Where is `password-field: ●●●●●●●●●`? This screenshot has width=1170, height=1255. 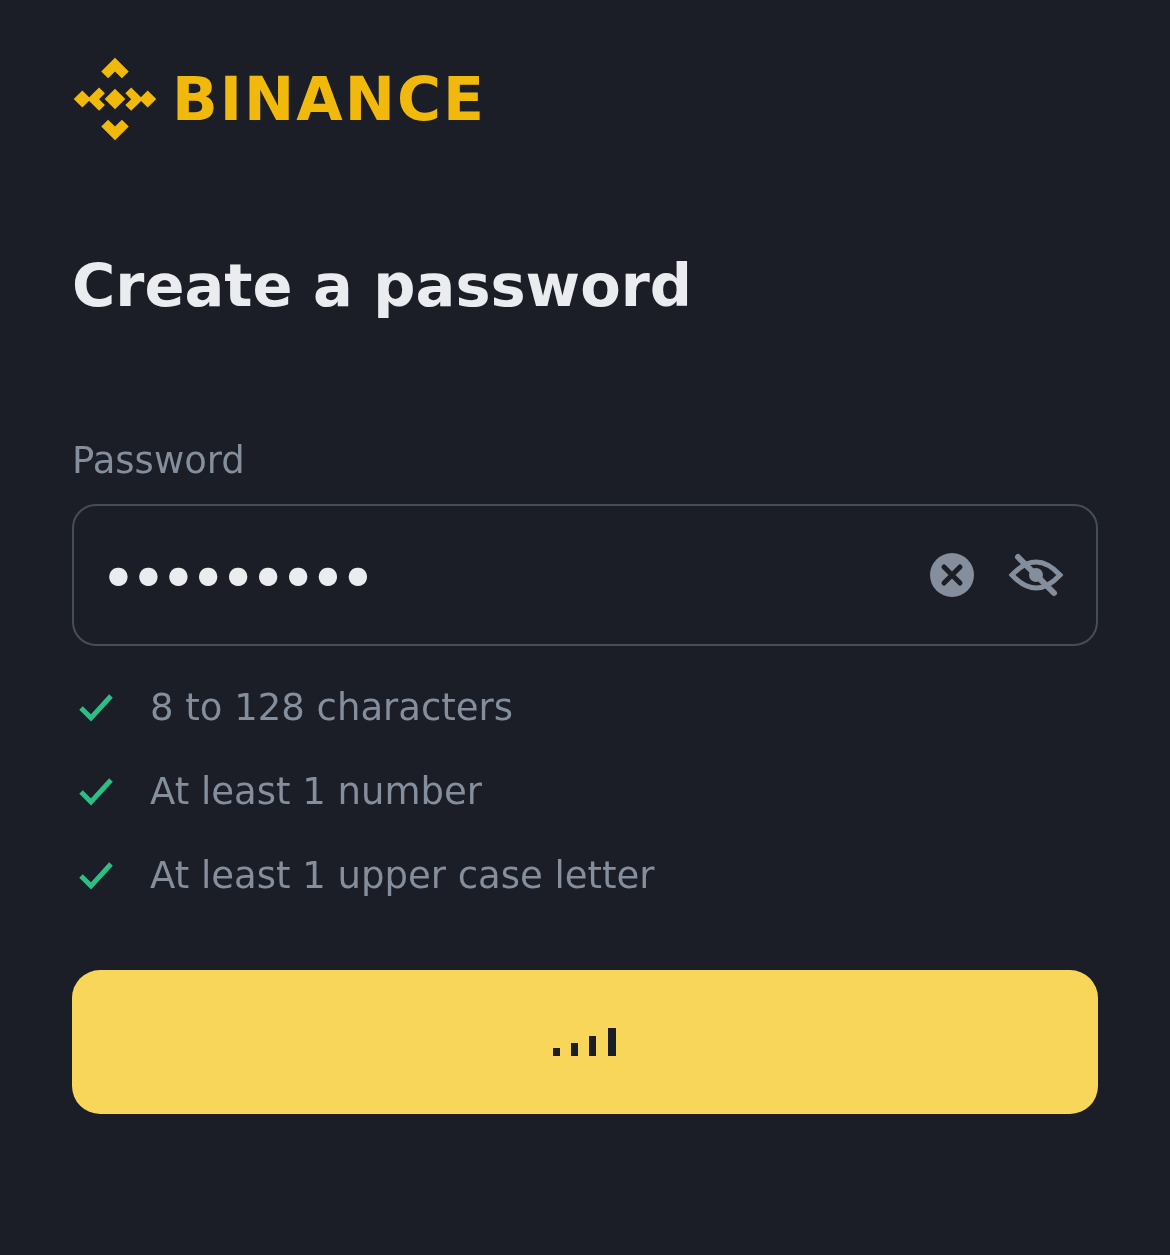 password-field: ●●●●●●●●● is located at coordinates (585, 575).